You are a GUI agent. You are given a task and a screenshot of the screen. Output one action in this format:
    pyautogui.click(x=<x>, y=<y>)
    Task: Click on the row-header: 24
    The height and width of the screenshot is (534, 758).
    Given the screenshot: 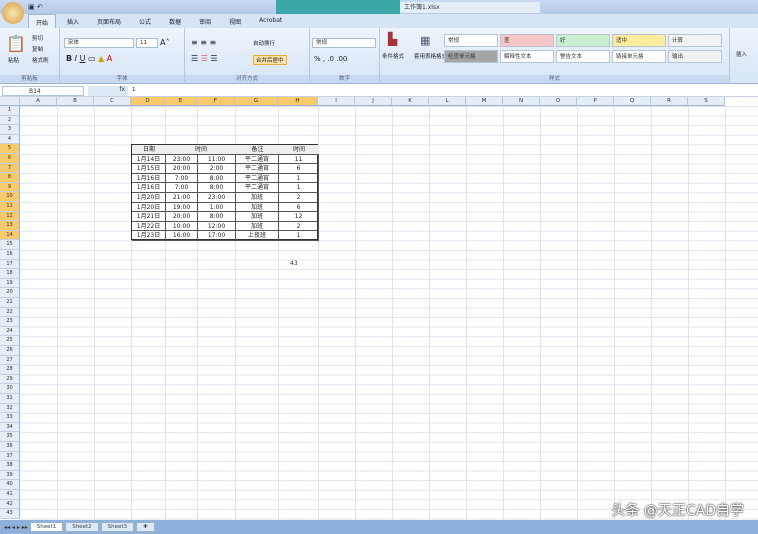 What is the action you would take?
    pyautogui.click(x=10, y=331)
    